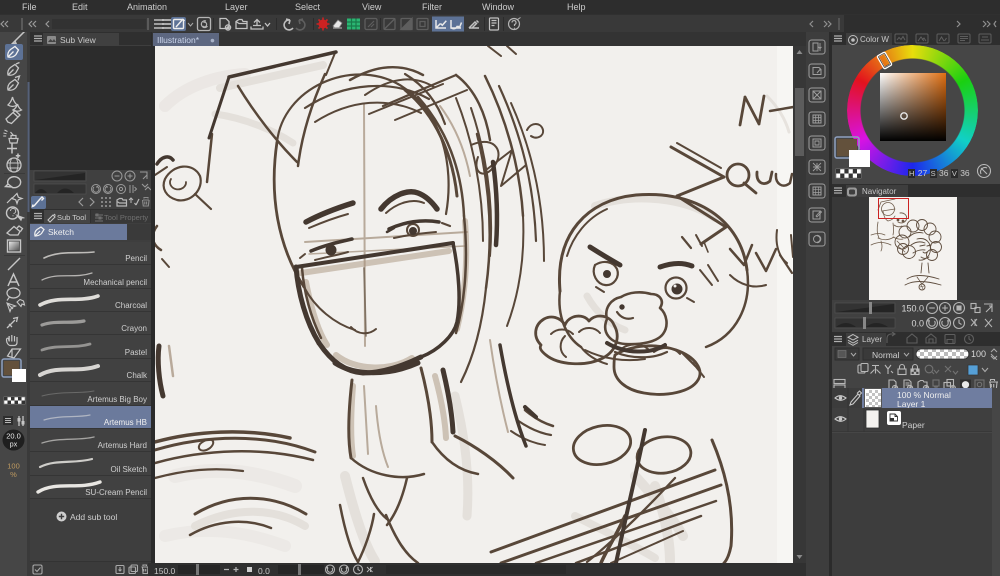 This screenshot has width=1000, height=576. What do you see at coordinates (13, 436) in the screenshot?
I see `svg-text: 20.0` at bounding box center [13, 436].